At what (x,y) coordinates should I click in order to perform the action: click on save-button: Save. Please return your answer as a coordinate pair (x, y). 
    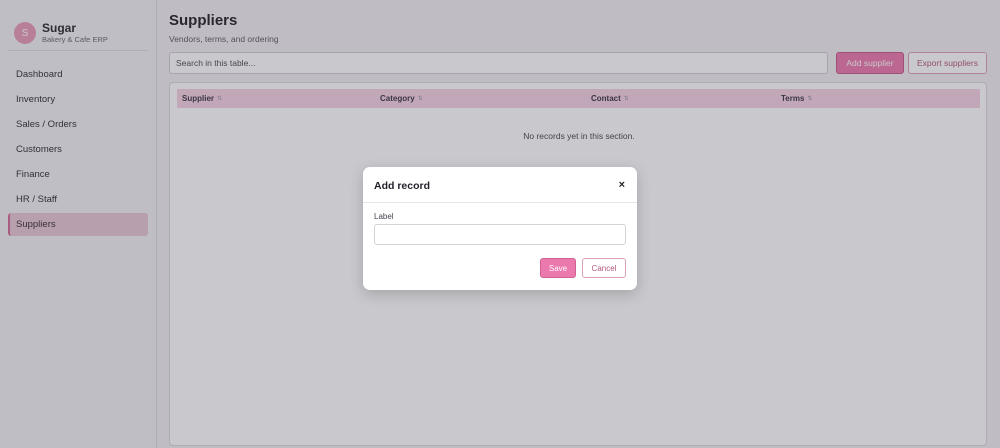
    Looking at the image, I should click on (558, 268).